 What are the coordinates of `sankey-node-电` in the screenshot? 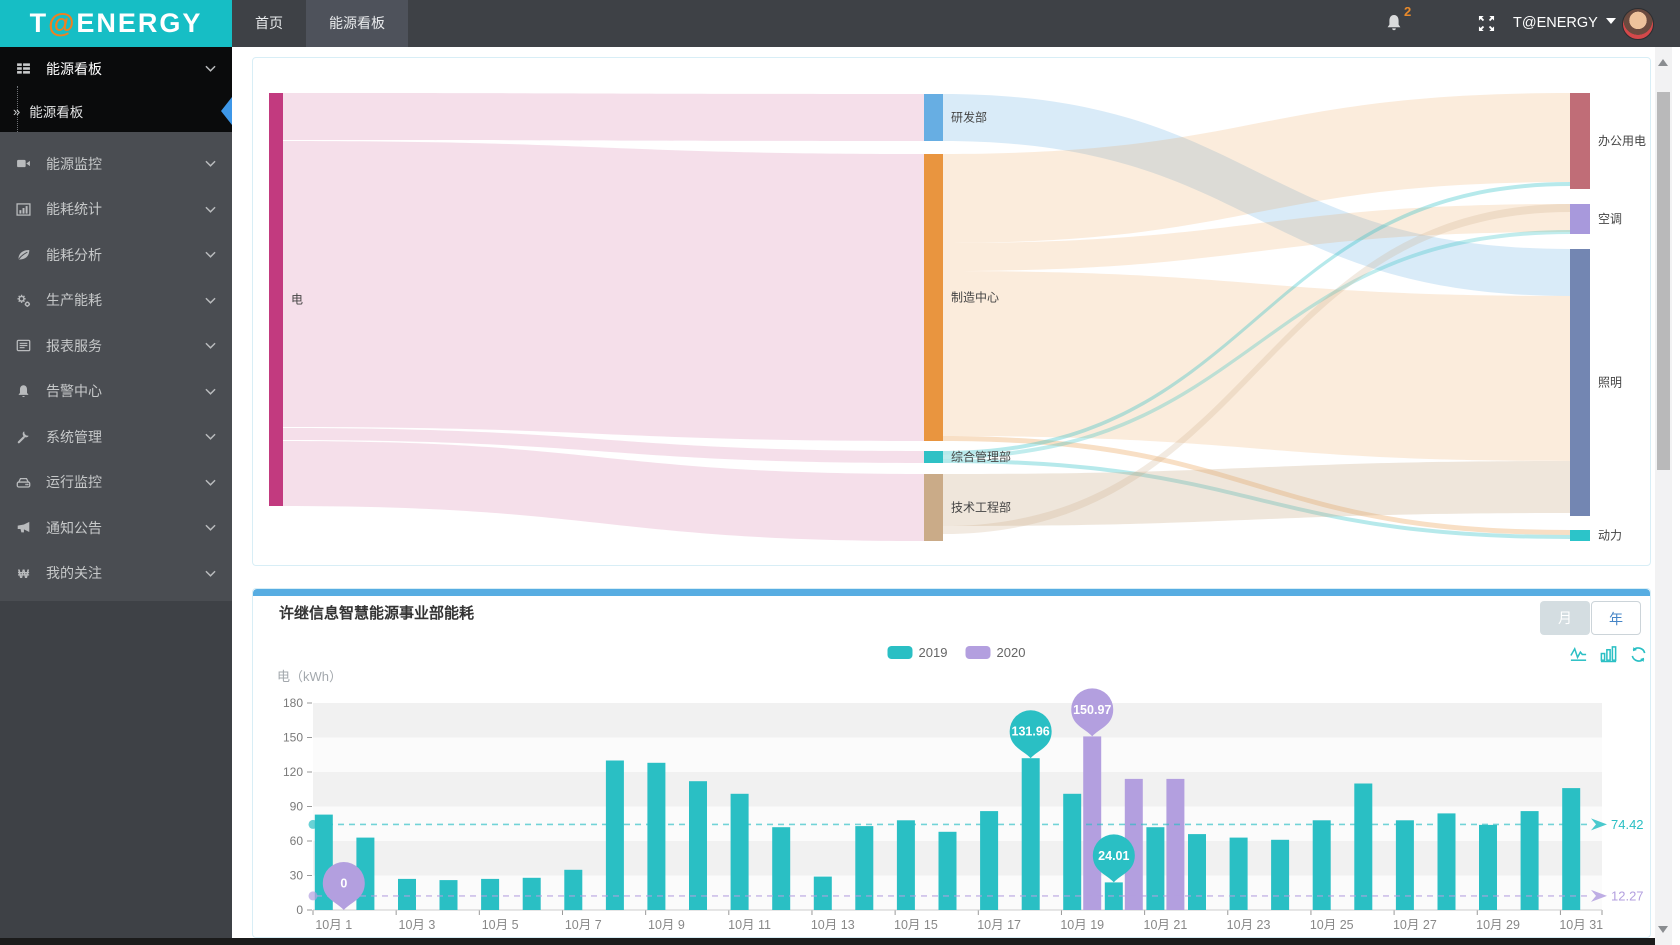 It's located at (276, 299).